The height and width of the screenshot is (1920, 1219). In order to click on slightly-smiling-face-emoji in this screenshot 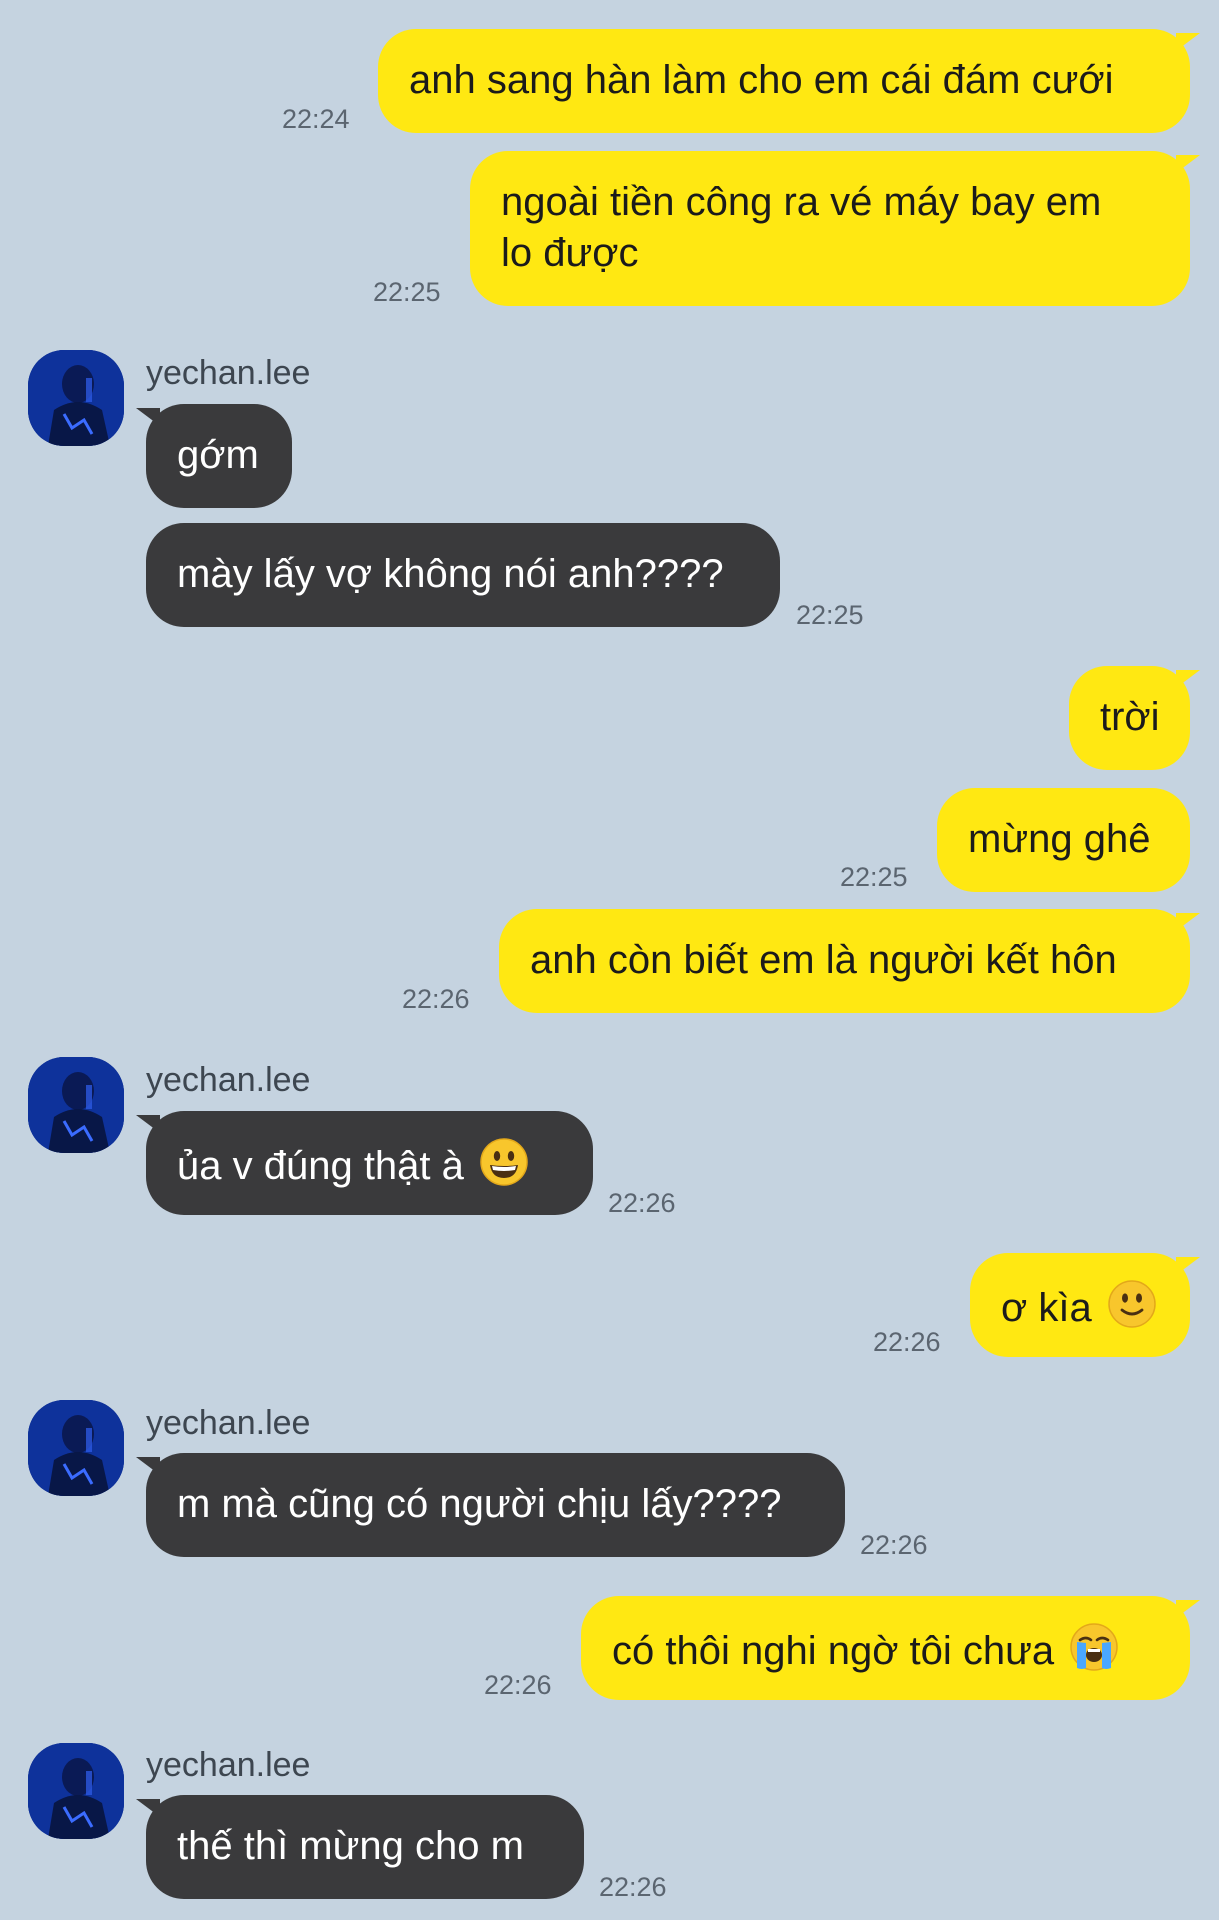, I will do `click(1132, 1310)`.